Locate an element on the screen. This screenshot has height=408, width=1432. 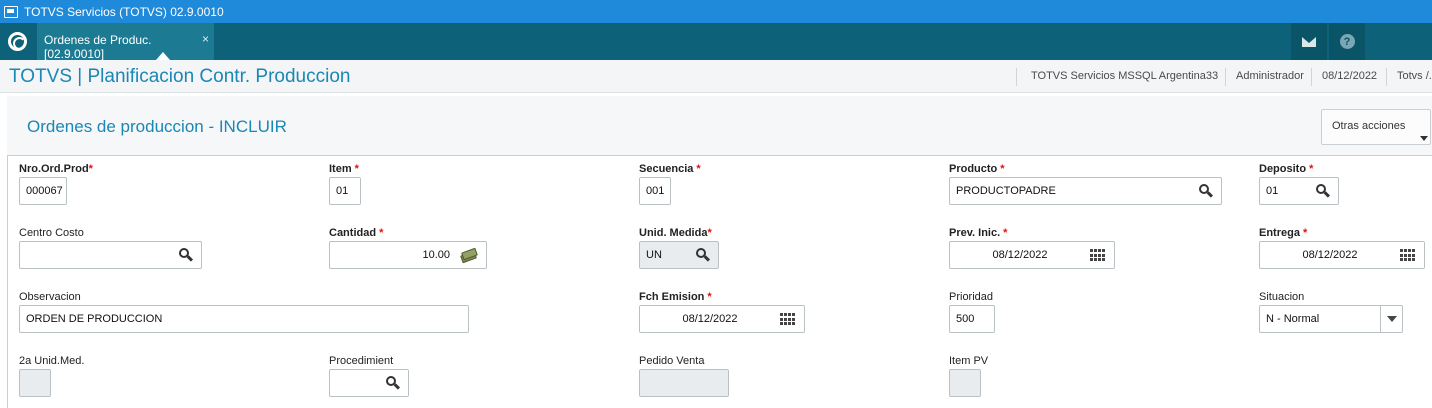
help-button: ? is located at coordinates (1347, 41).